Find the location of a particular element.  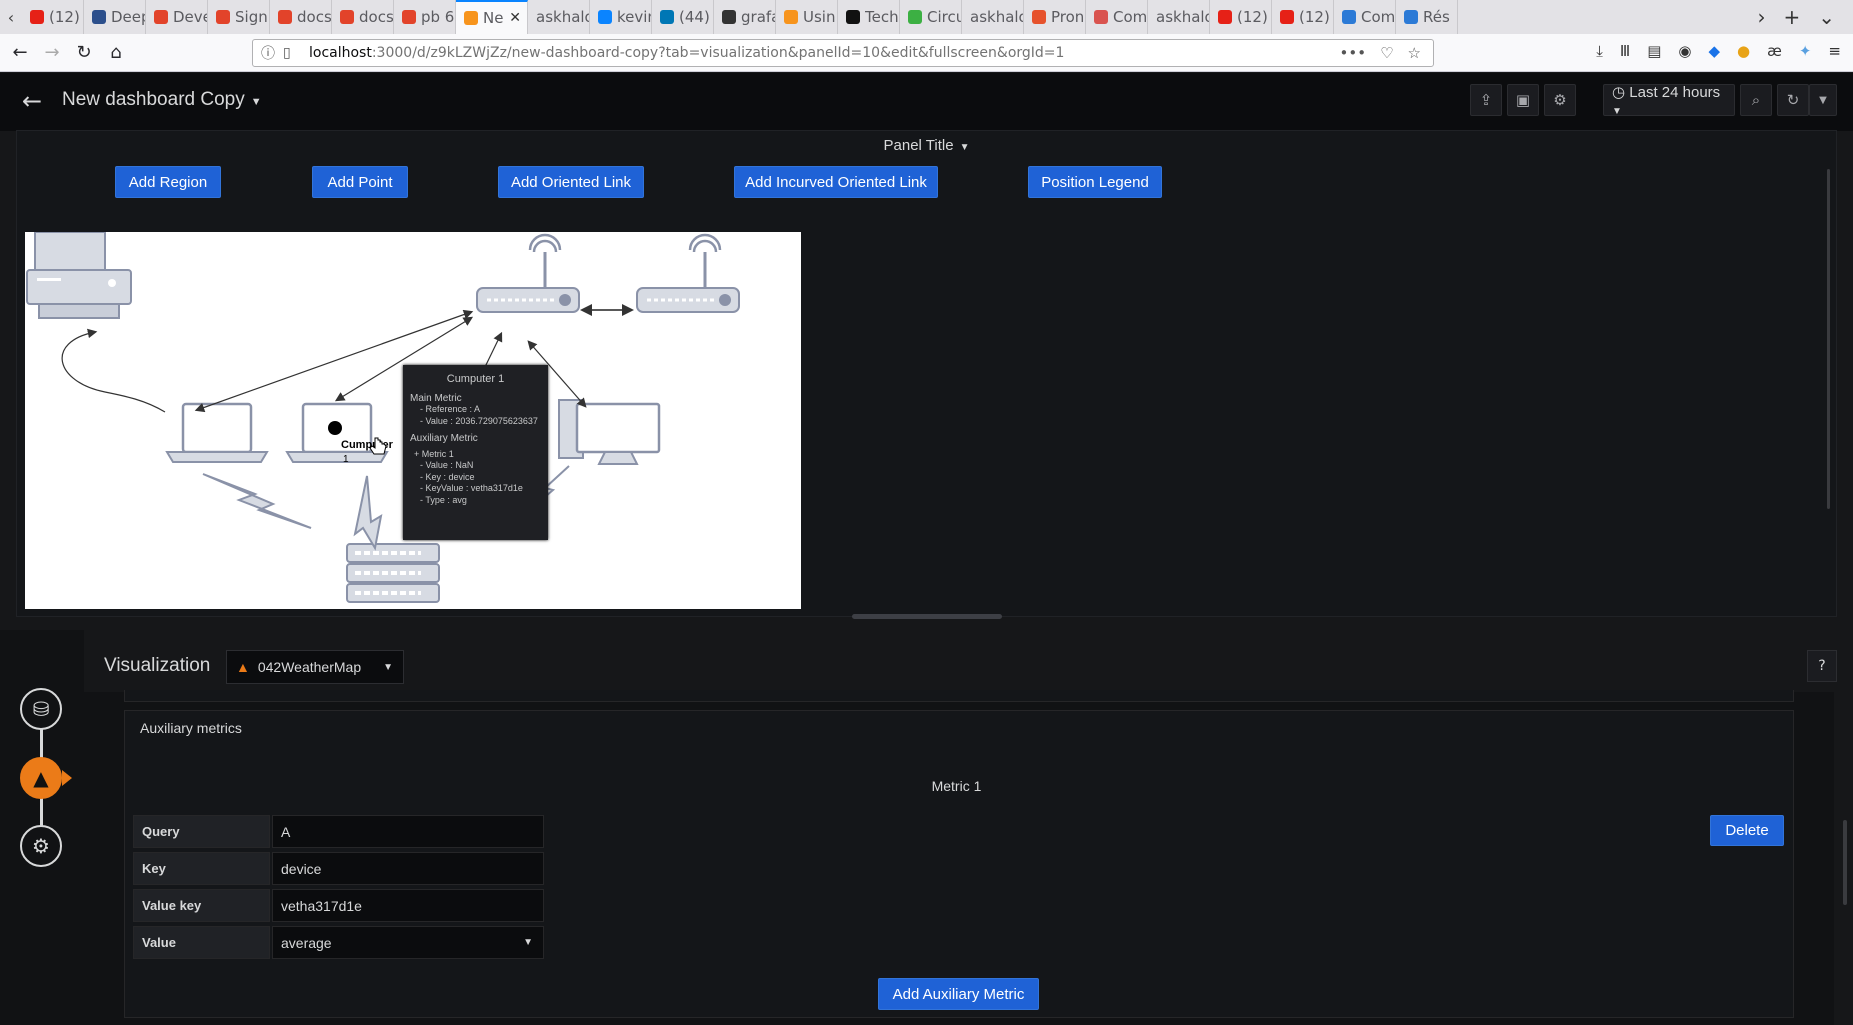

browser-tab: Tech is located at coordinates (869, 17).